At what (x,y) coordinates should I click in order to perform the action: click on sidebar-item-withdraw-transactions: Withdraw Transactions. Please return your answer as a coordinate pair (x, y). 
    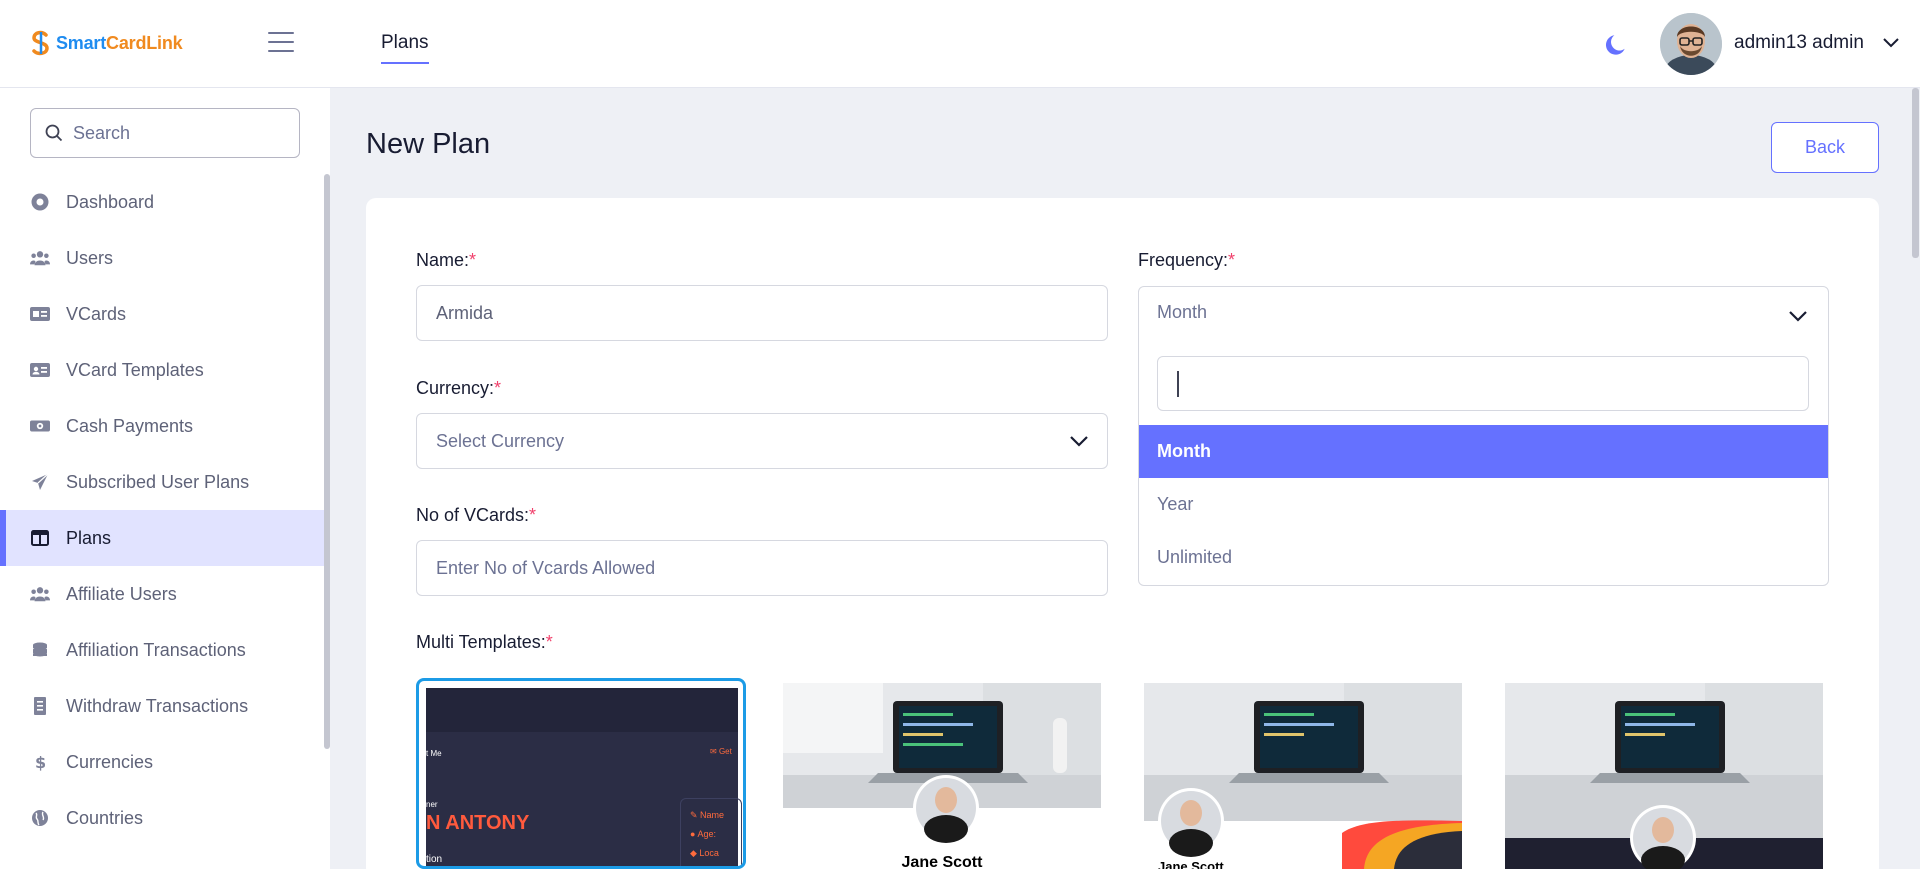
    Looking at the image, I should click on (163, 706).